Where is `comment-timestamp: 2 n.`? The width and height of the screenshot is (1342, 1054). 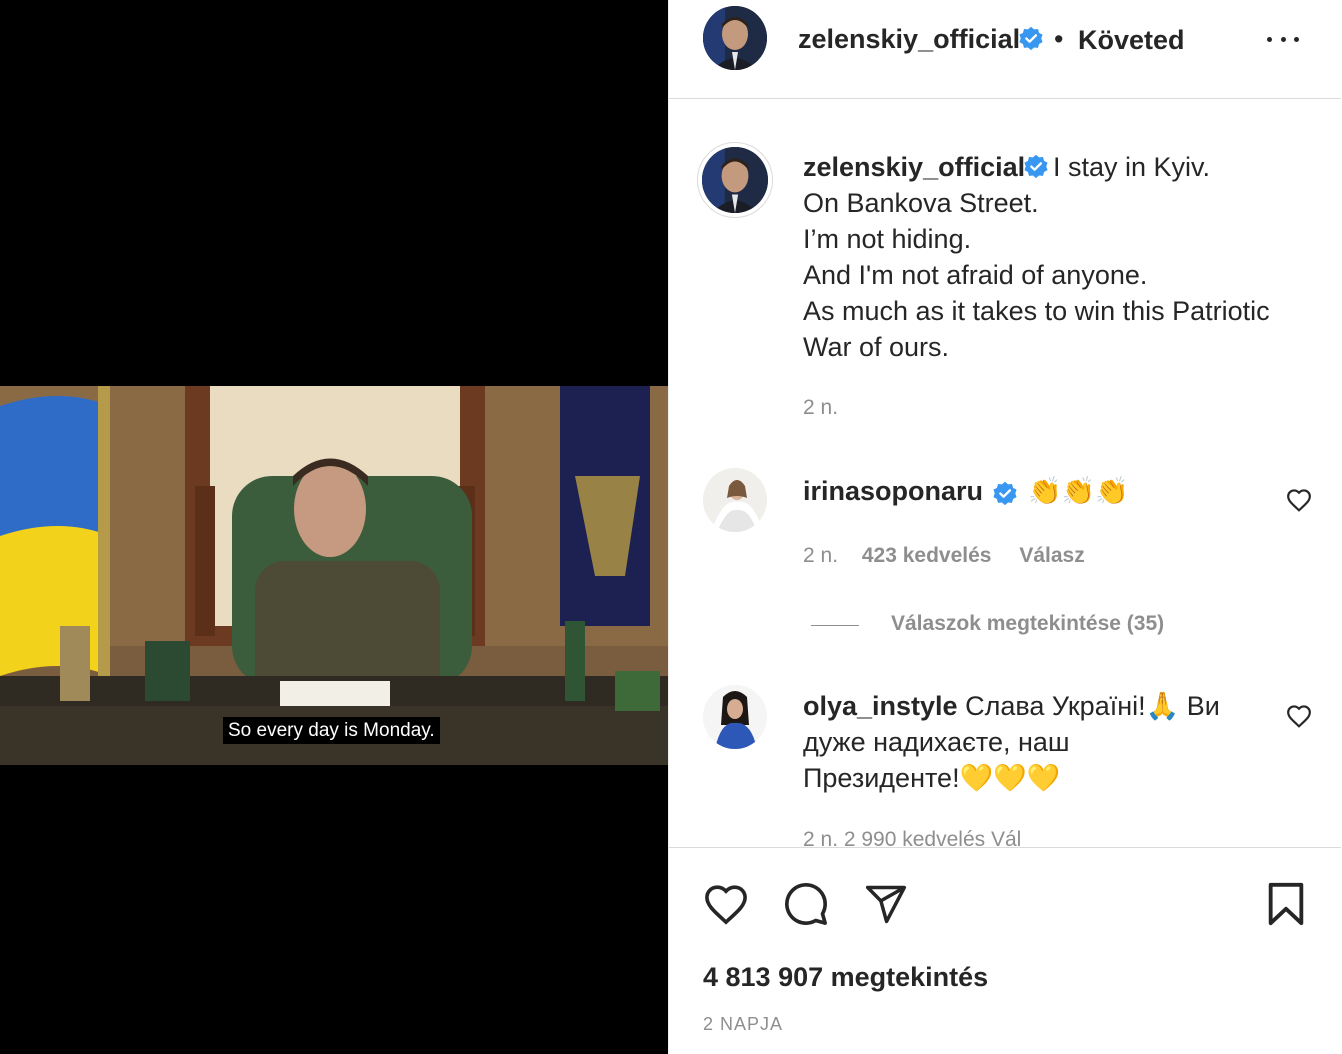
comment-timestamp: 2 n. is located at coordinates (820, 555).